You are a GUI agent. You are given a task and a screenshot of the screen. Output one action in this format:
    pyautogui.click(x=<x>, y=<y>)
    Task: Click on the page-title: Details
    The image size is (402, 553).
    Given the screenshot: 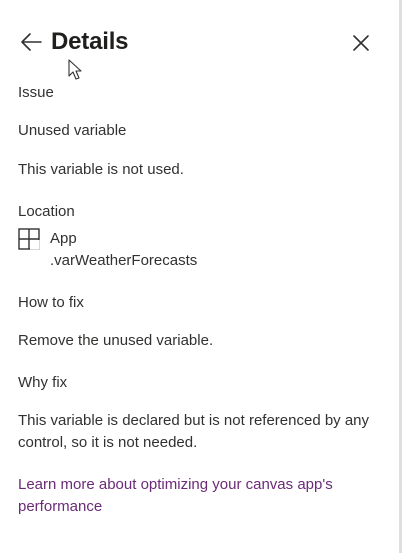 What is the action you would take?
    pyautogui.click(x=90, y=41)
    